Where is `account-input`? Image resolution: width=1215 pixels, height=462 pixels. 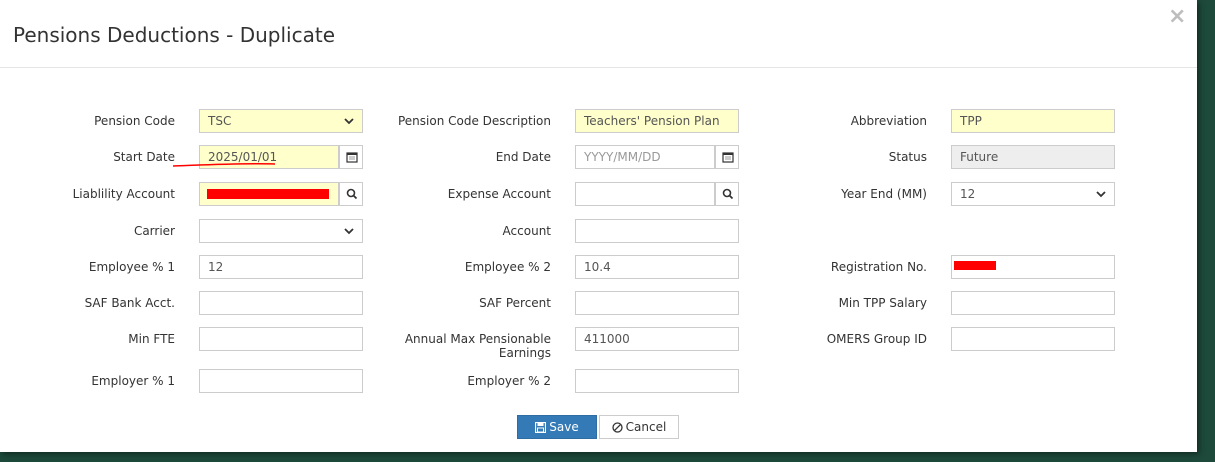
account-input is located at coordinates (657, 231).